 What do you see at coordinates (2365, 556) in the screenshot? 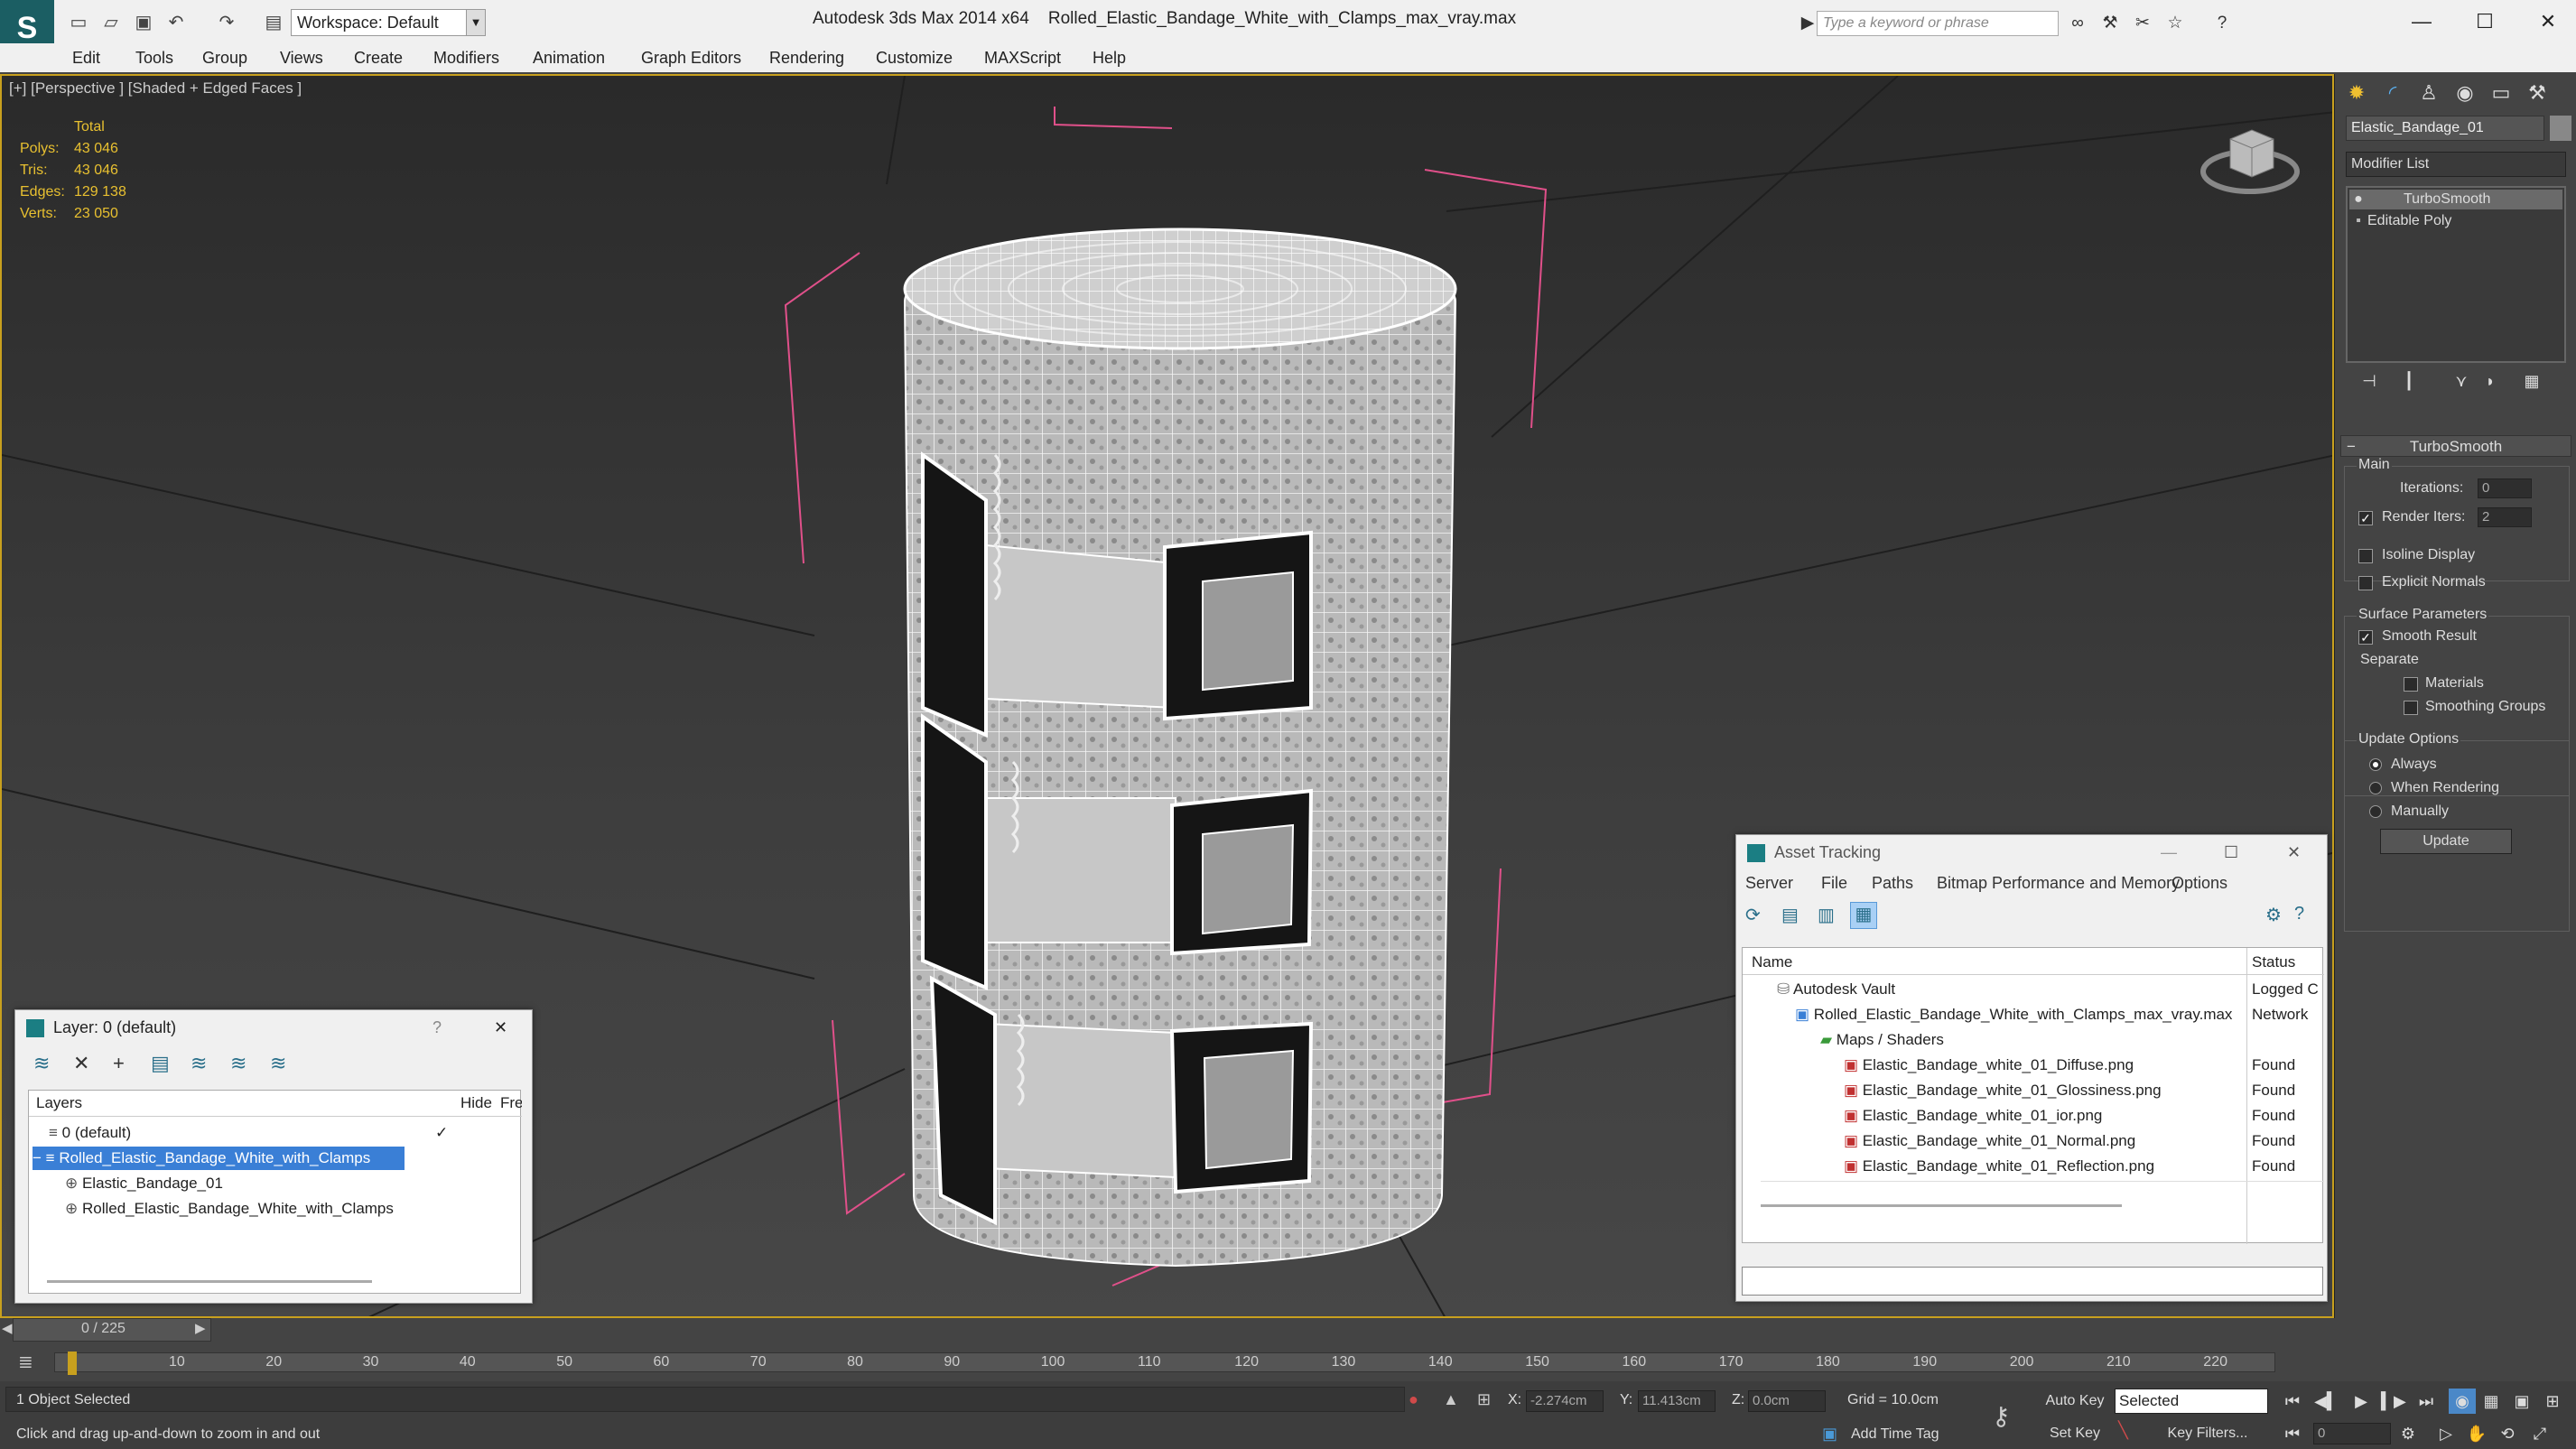
I see `isoline-display-checkbox` at bounding box center [2365, 556].